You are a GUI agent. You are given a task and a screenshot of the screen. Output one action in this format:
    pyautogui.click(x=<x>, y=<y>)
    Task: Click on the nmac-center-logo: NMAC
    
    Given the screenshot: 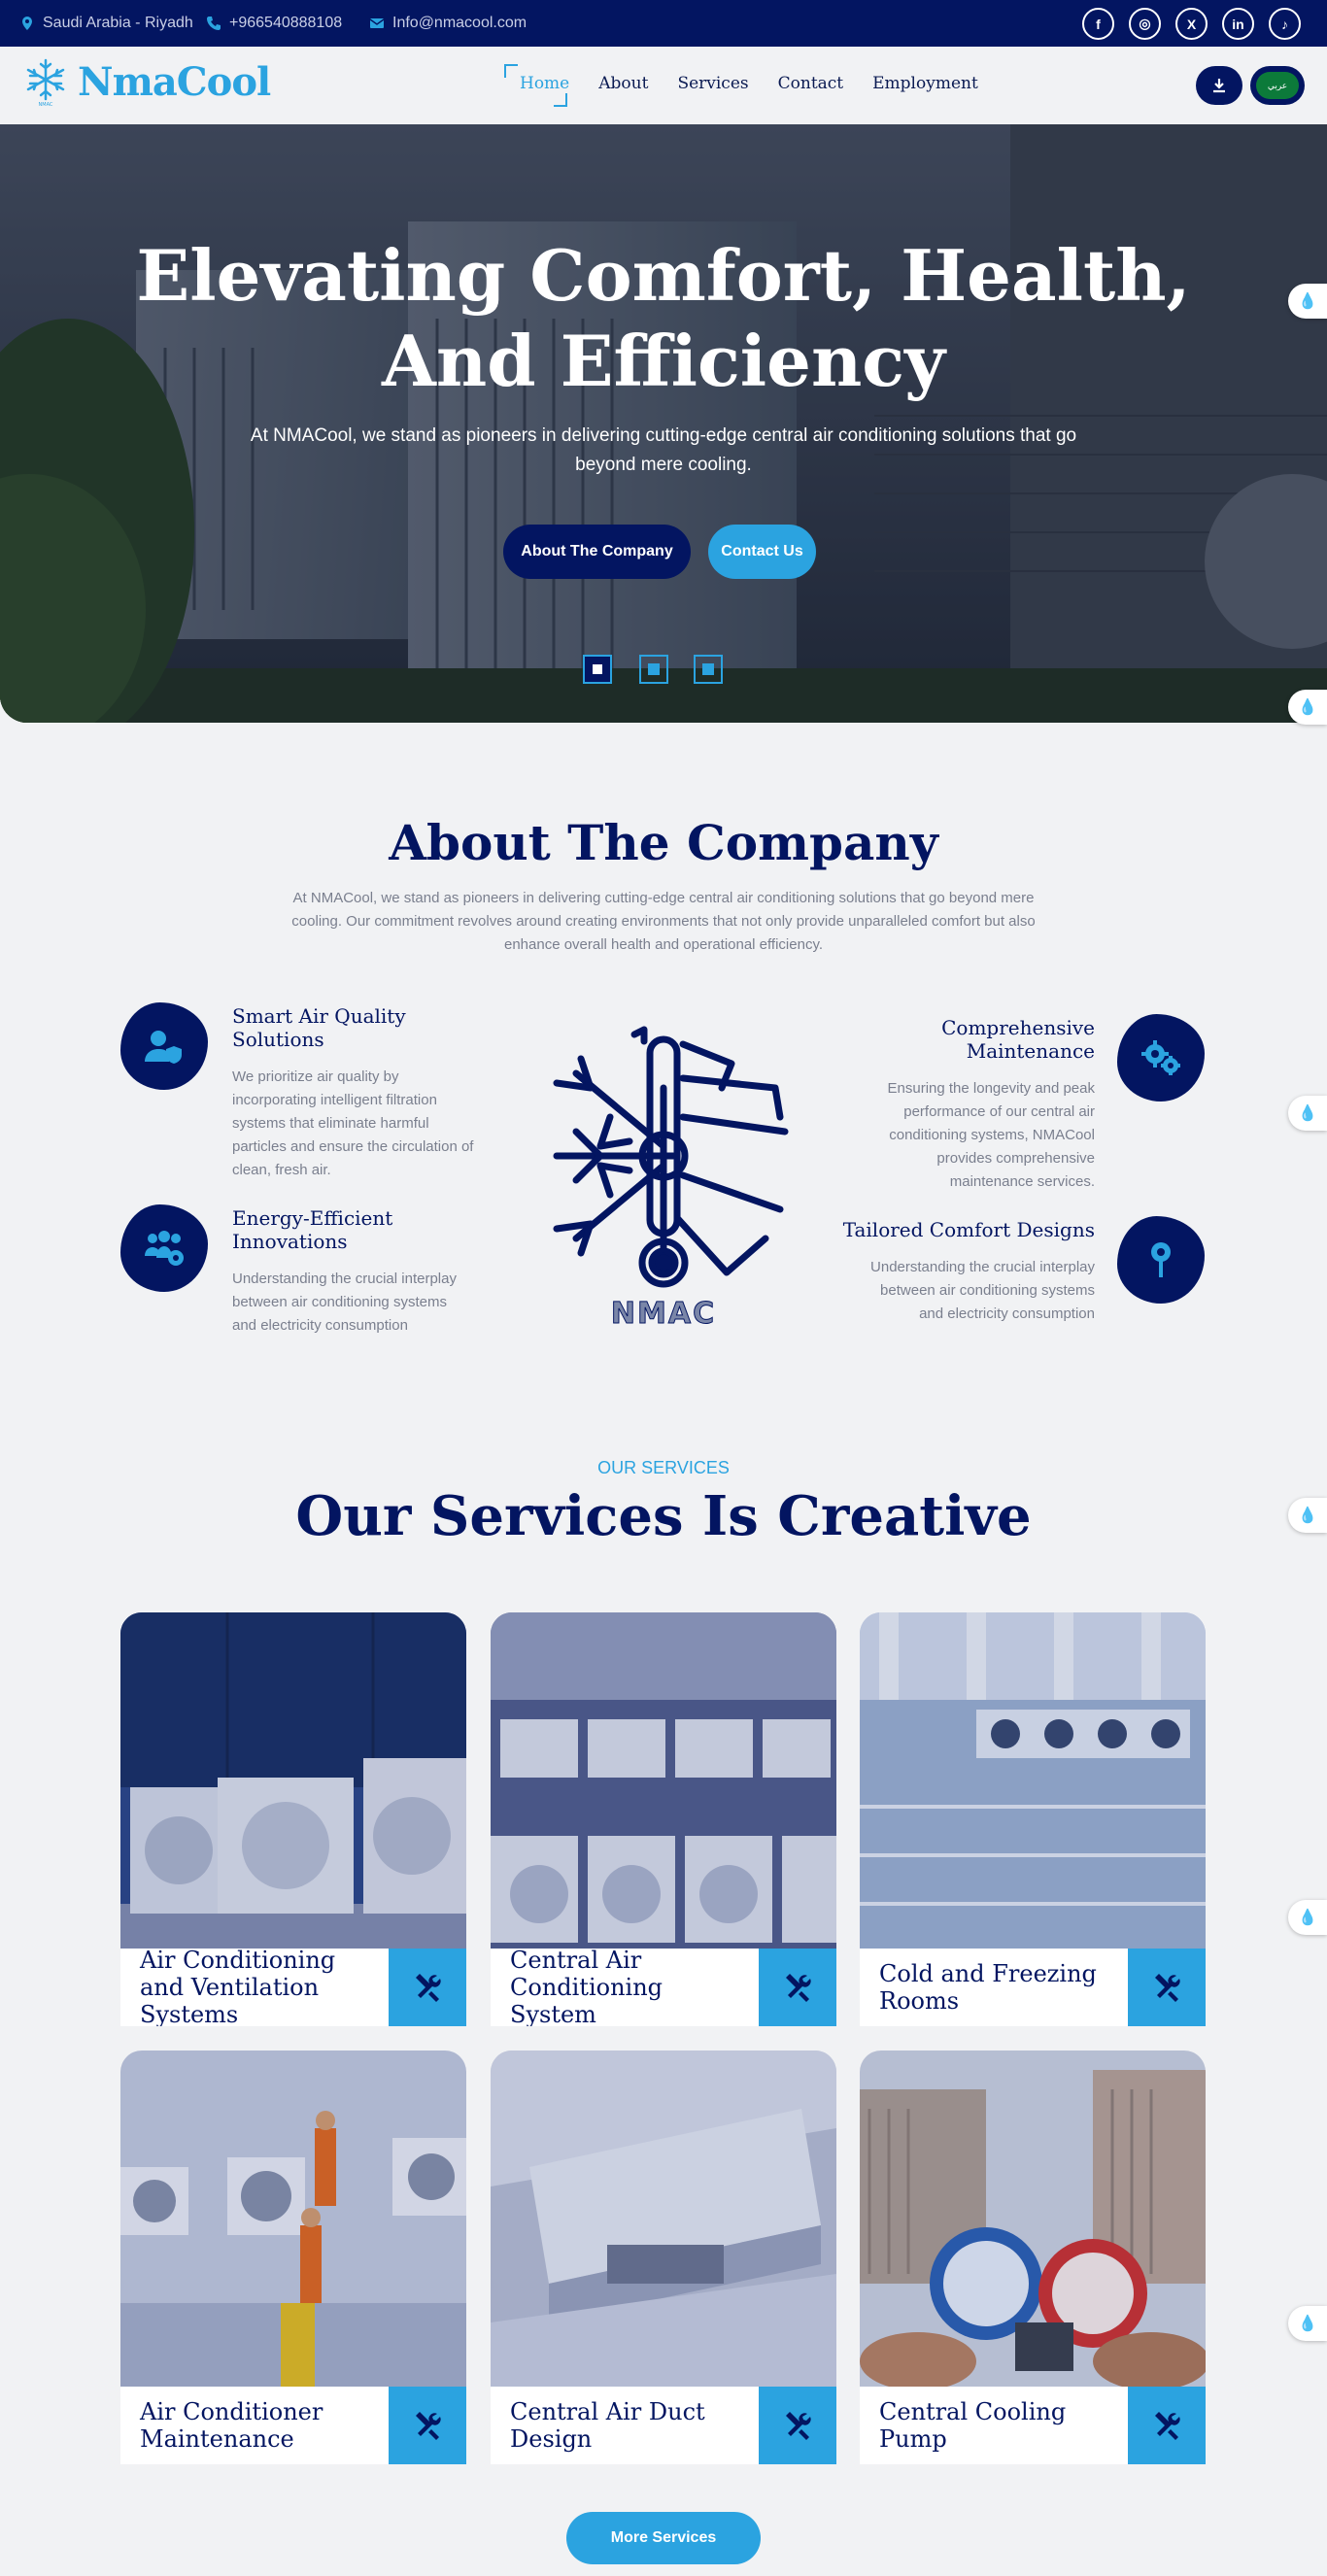 What is the action you would take?
    pyautogui.click(x=671, y=1178)
    